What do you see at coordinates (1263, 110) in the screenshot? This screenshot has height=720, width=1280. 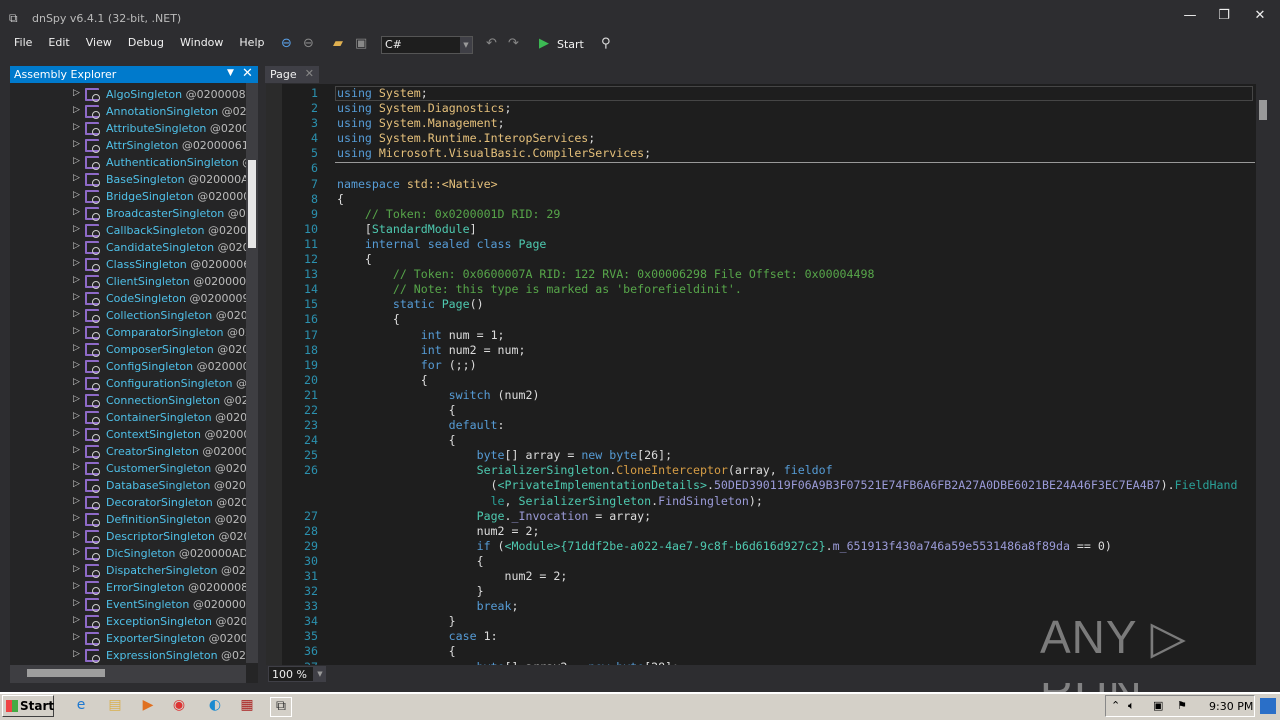 I see `editor-scroll-thumb` at bounding box center [1263, 110].